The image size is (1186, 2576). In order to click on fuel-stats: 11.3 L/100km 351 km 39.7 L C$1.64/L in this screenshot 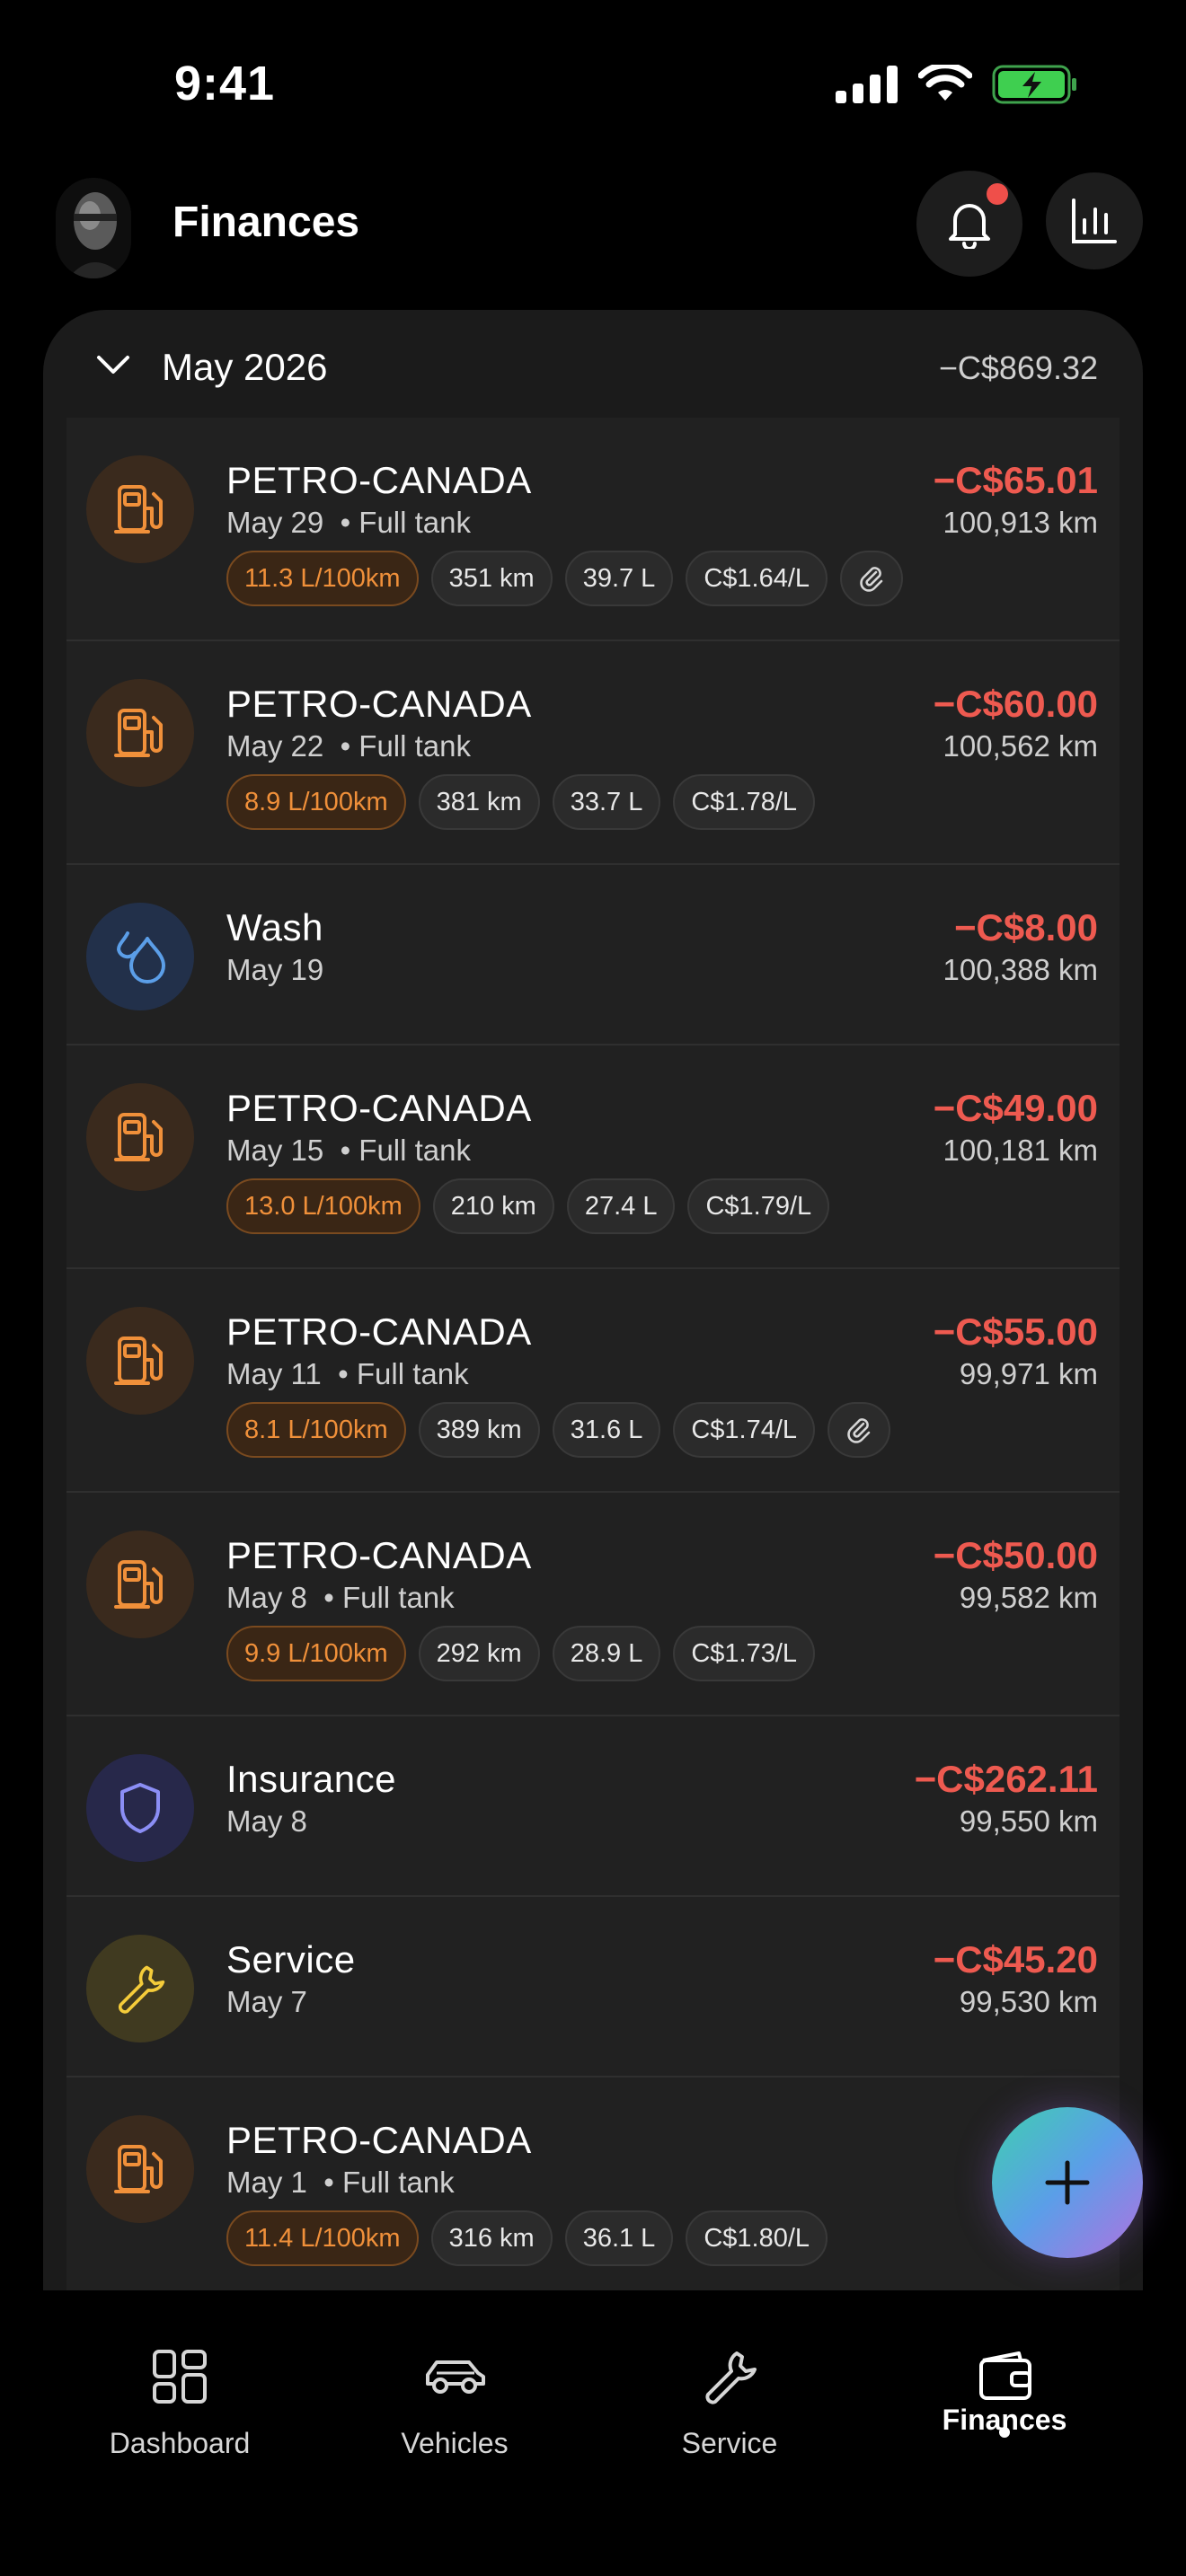, I will do `click(565, 578)`.